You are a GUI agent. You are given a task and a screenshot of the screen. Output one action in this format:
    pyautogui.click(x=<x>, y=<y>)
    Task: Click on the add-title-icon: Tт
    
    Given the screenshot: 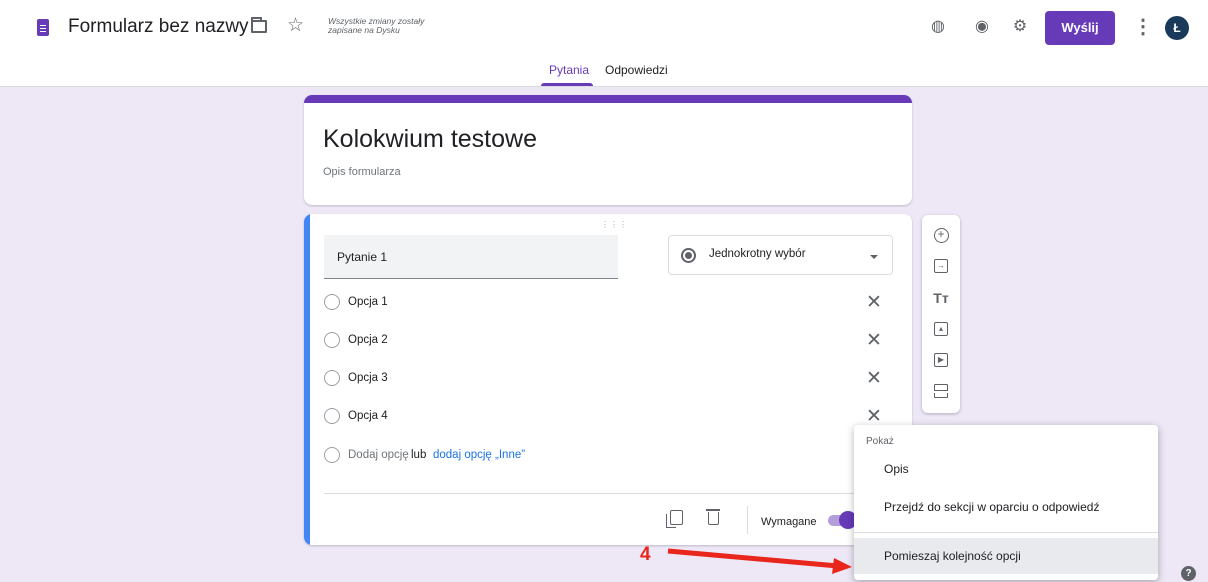 What is the action you would take?
    pyautogui.click(x=941, y=298)
    